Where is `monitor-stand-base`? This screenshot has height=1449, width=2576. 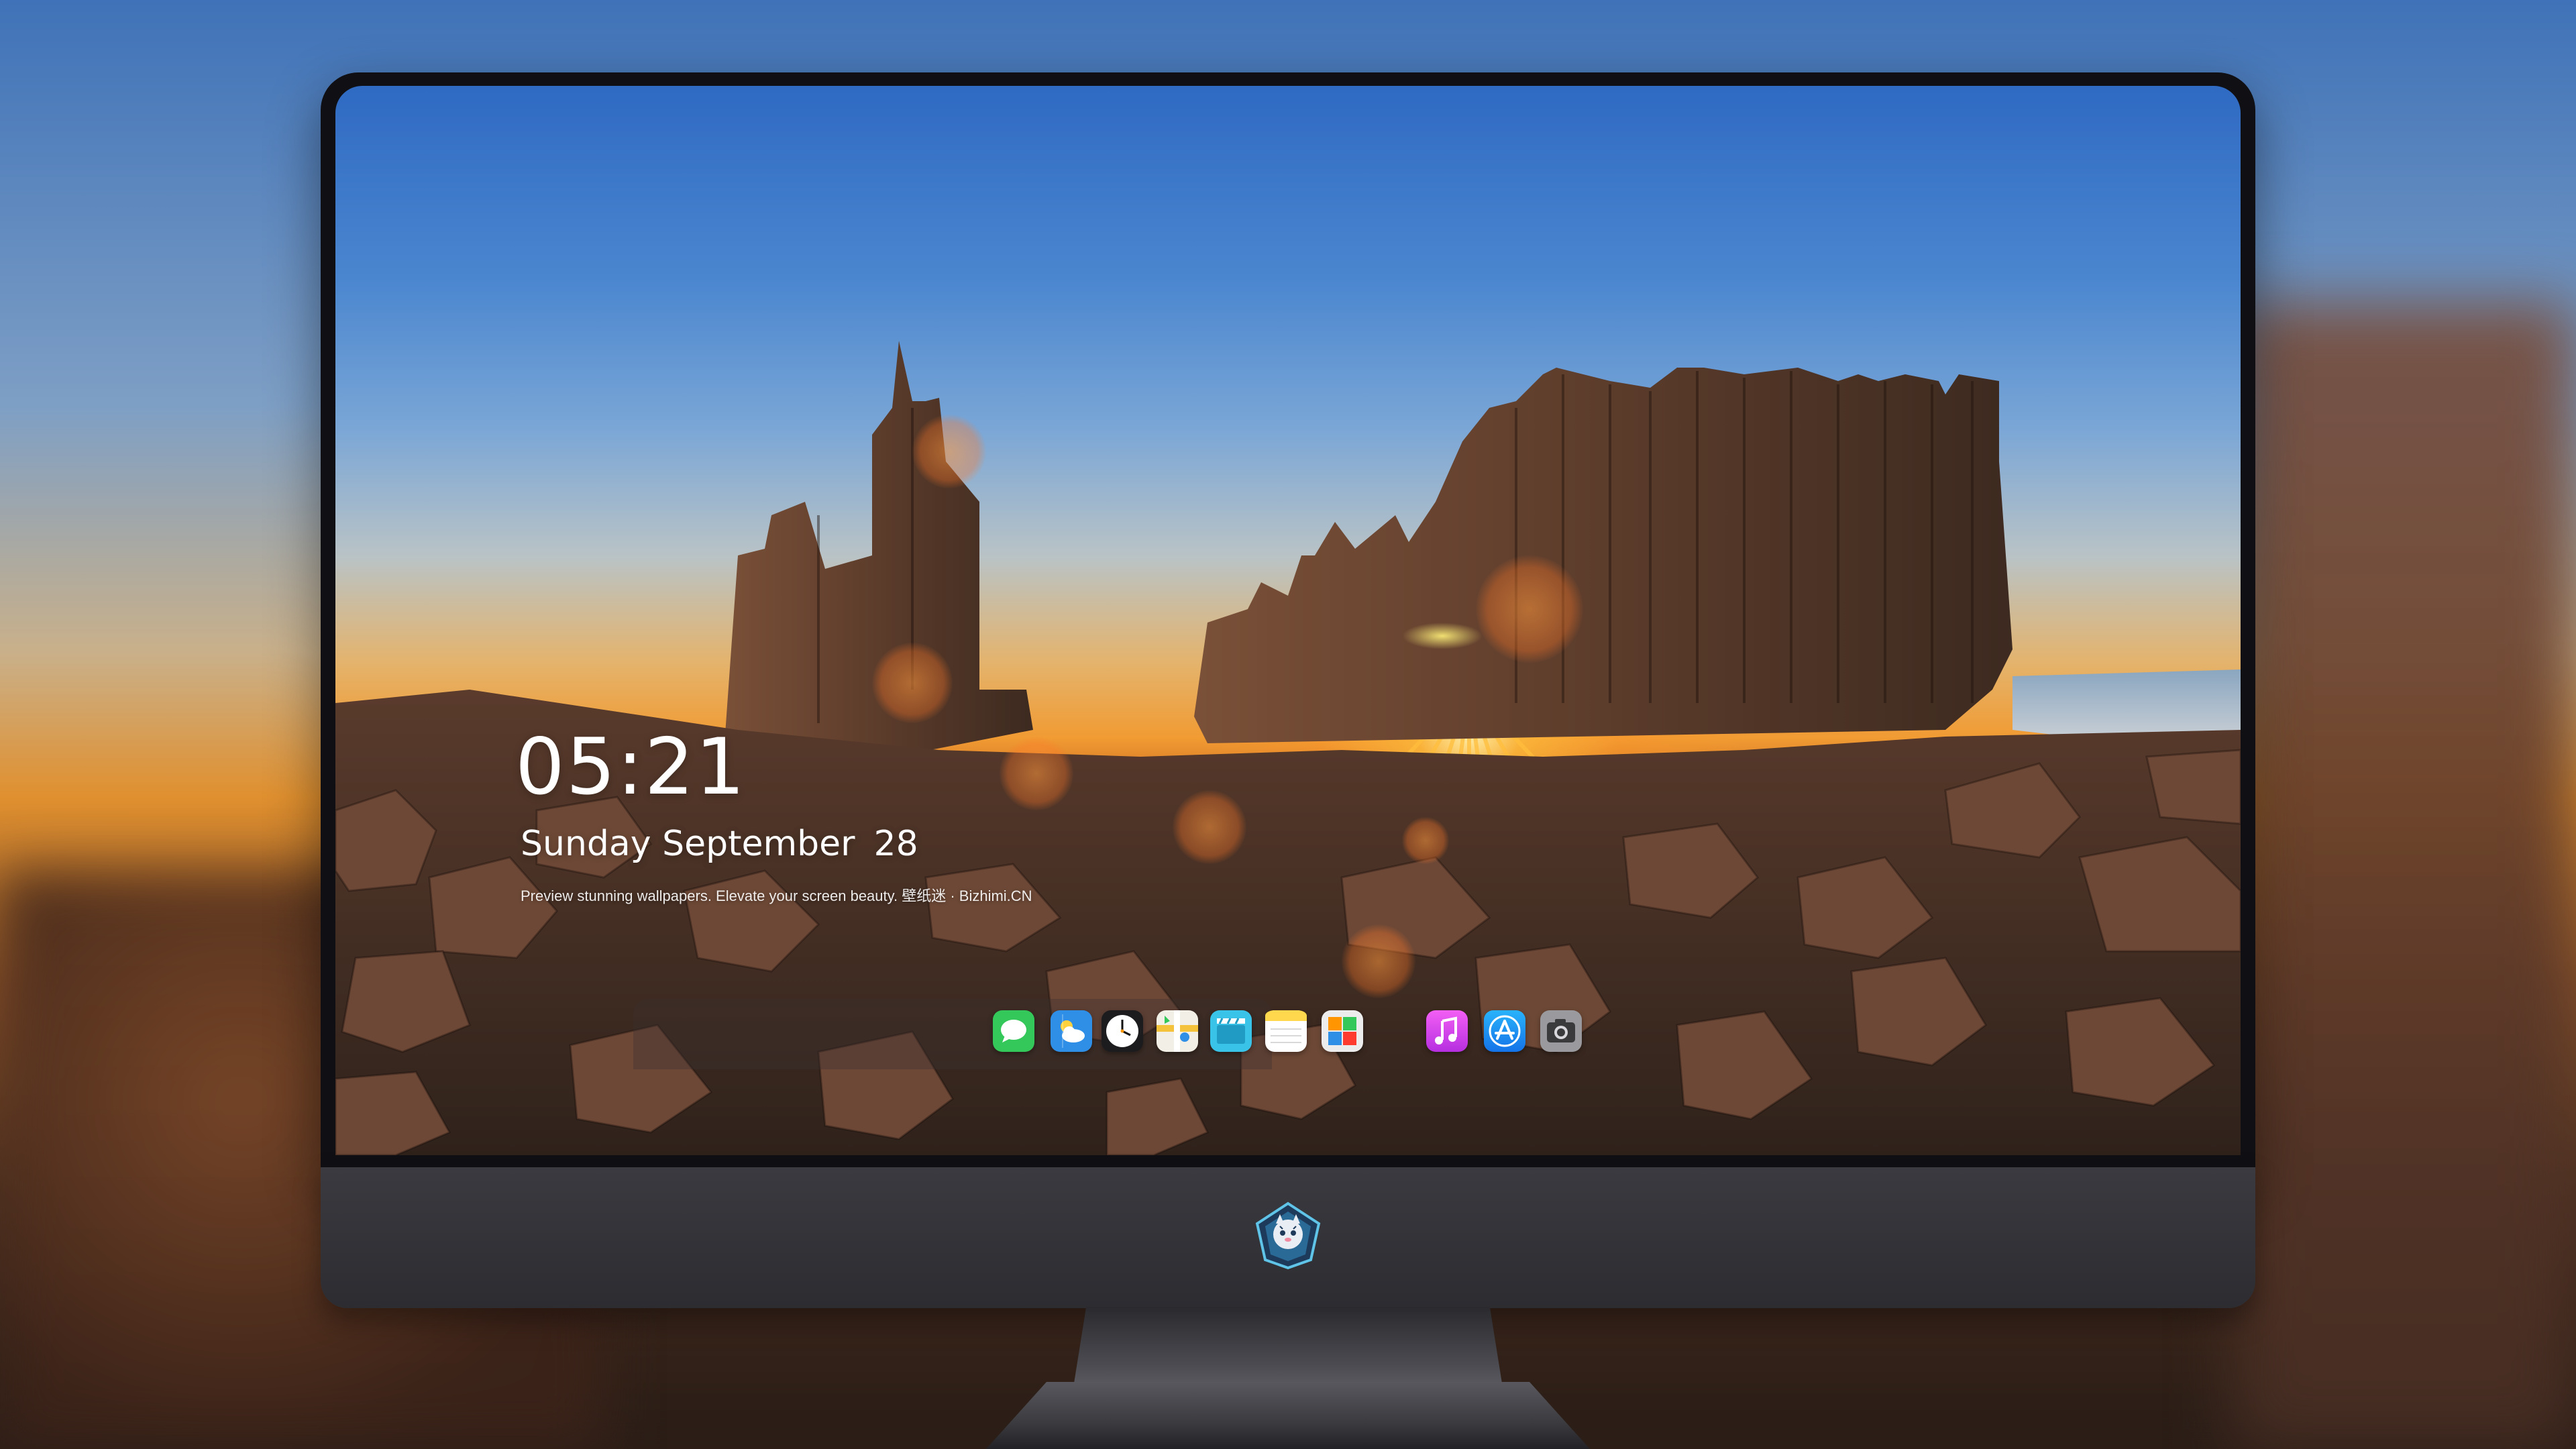
monitor-stand-base is located at coordinates (1288, 1415).